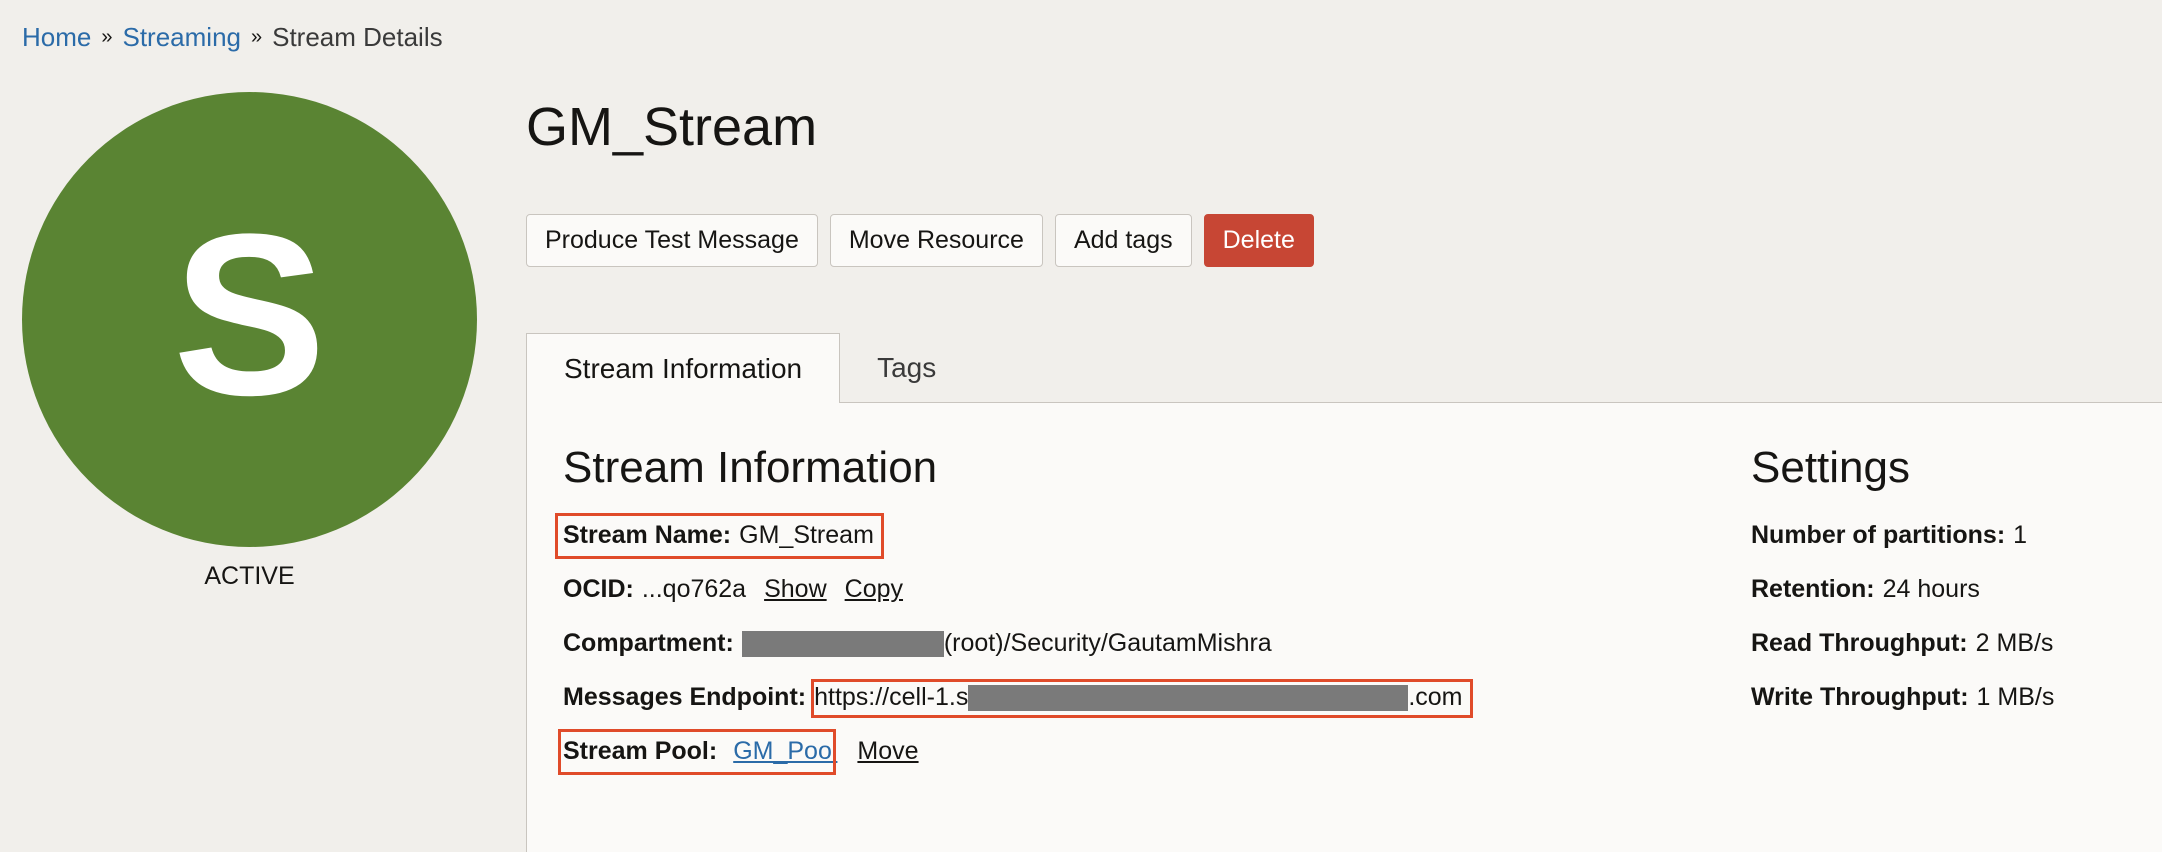  Describe the element at coordinates (1123, 240) in the screenshot. I see `add-tags-button: Add tags` at that location.